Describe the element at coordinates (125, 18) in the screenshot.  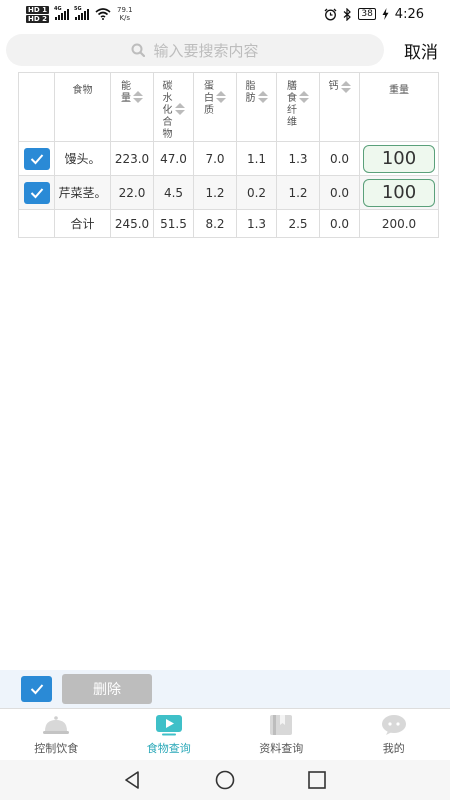
I see `speed-unit: K/s` at that location.